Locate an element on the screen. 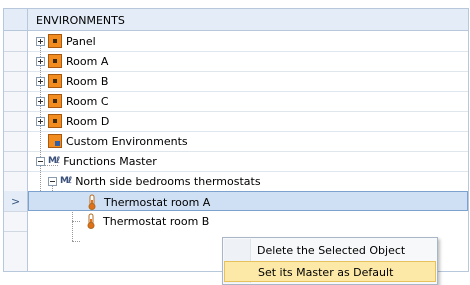 The image size is (470, 285). tree-item-label: Panel is located at coordinates (81, 41).